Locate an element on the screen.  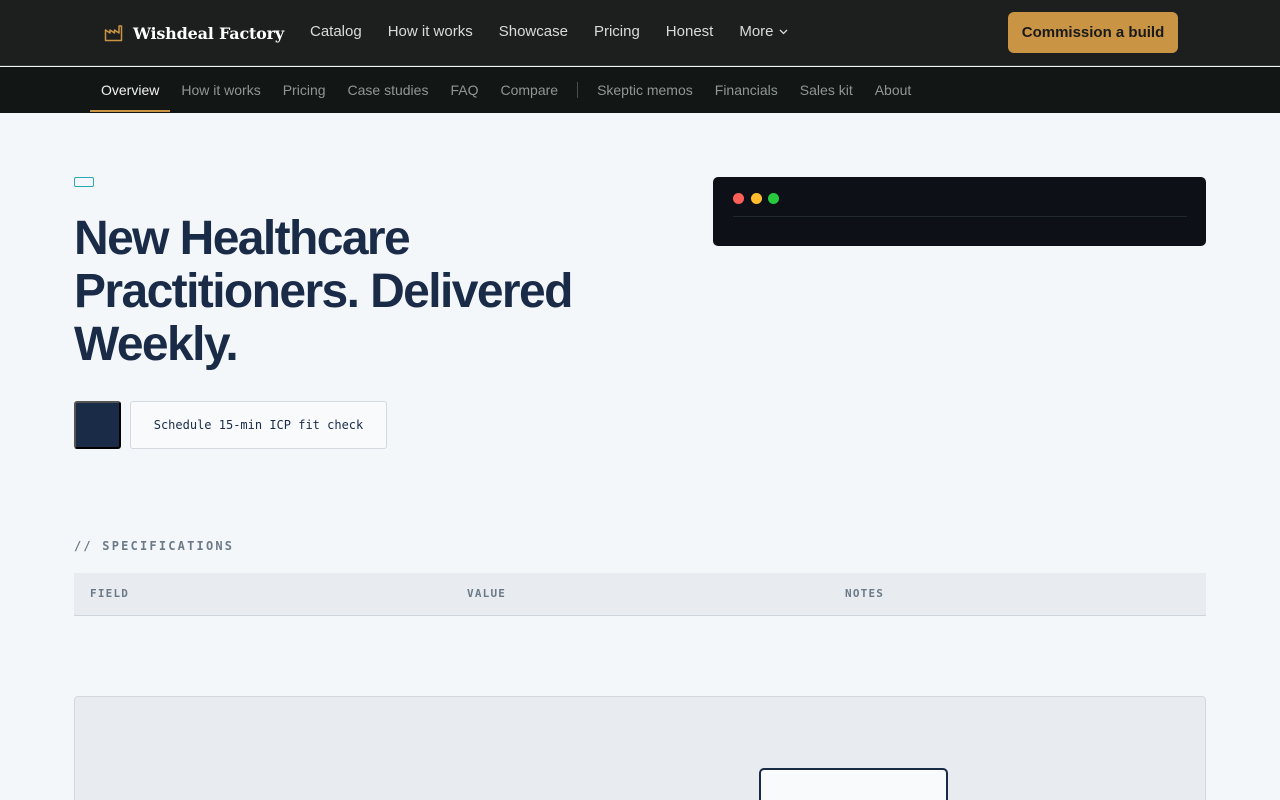
schedule-fit-check-button: Schedule 15-min ICP fit check is located at coordinates (258, 425).